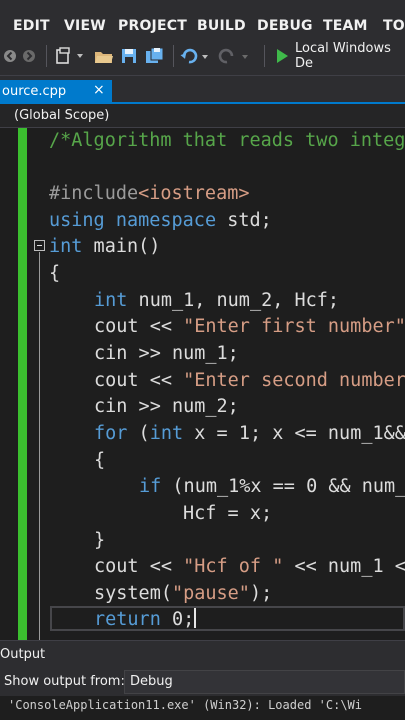  What do you see at coordinates (195, 56) in the screenshot?
I see `undo-icon` at bounding box center [195, 56].